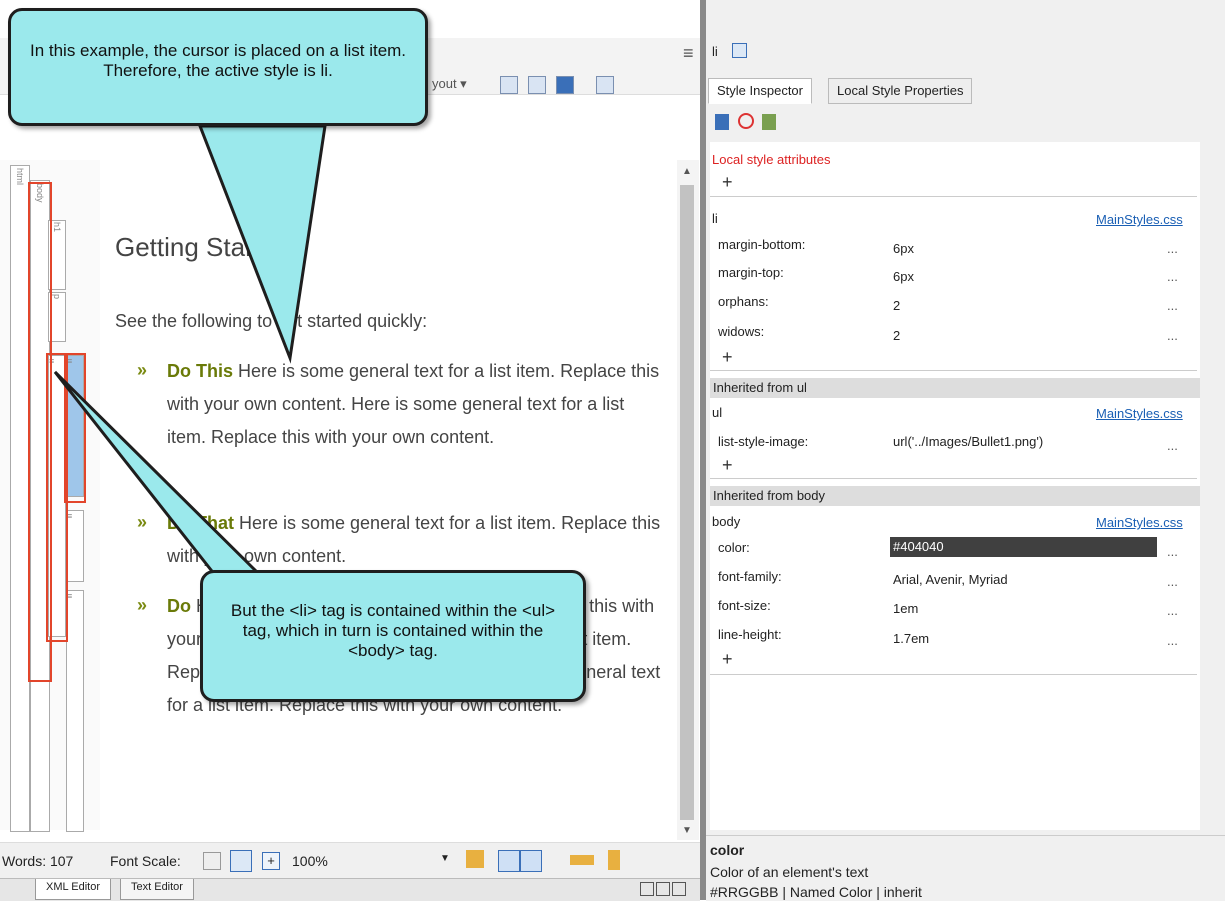  What do you see at coordinates (715, 51) in the screenshot?
I see `panel-header: li` at bounding box center [715, 51].